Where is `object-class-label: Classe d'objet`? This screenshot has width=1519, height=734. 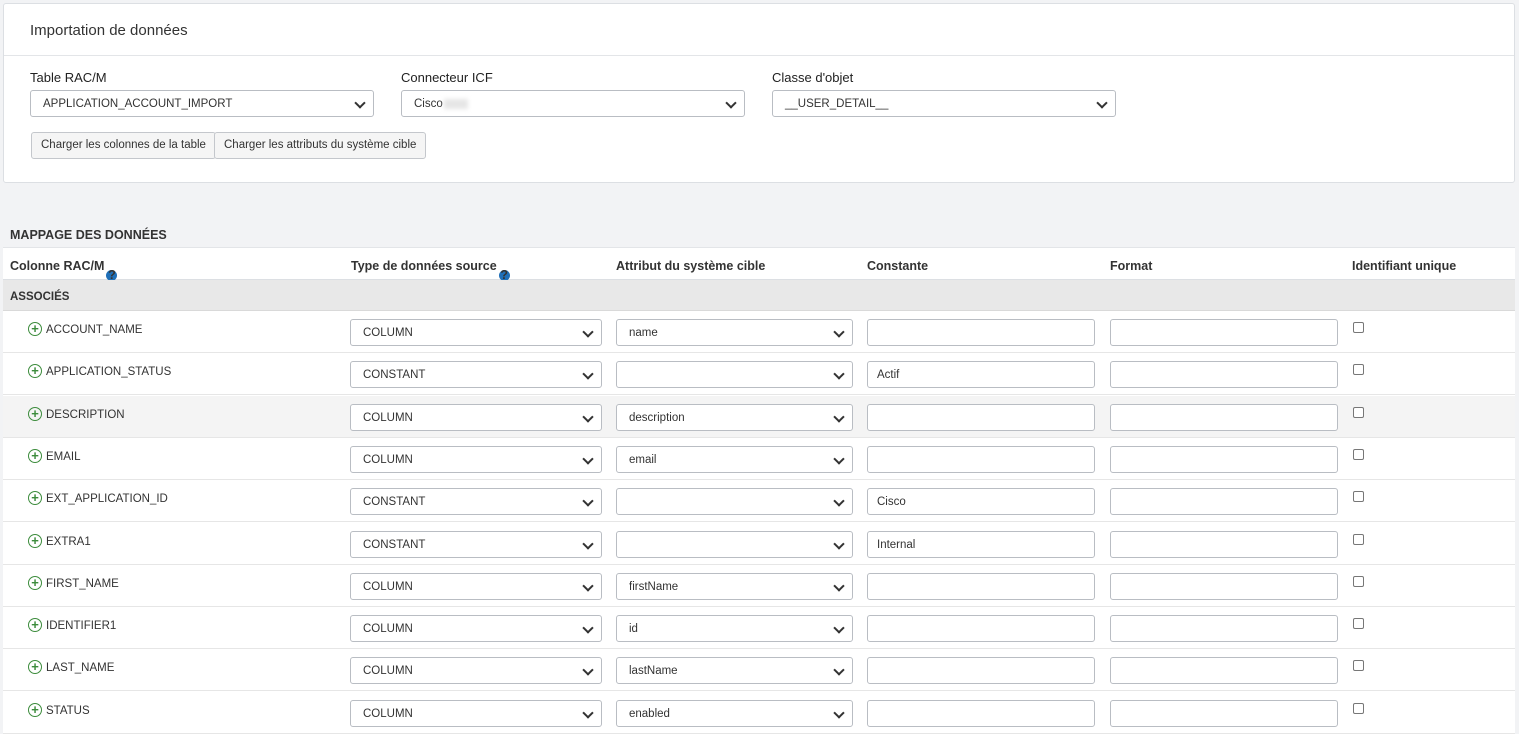
object-class-label: Classe d'objet is located at coordinates (813, 77).